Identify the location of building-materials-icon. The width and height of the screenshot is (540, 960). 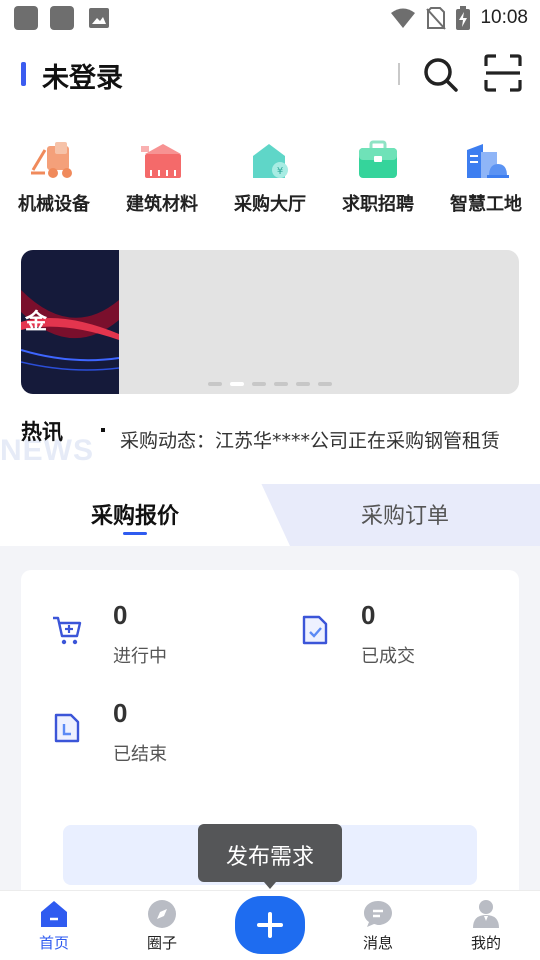
(161, 161).